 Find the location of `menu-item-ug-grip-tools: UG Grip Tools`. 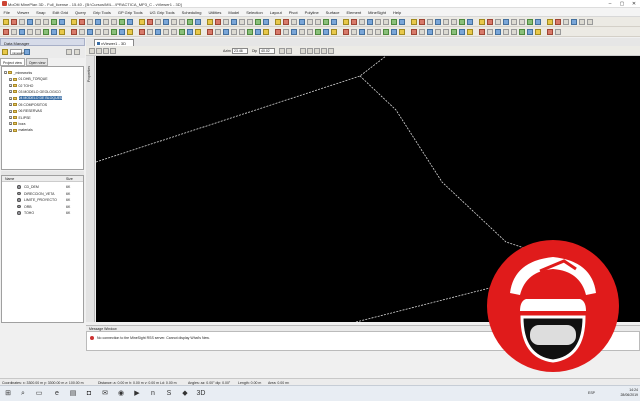

menu-item-ug-grip-tools: UG Grip Tools is located at coordinates (162, 12).